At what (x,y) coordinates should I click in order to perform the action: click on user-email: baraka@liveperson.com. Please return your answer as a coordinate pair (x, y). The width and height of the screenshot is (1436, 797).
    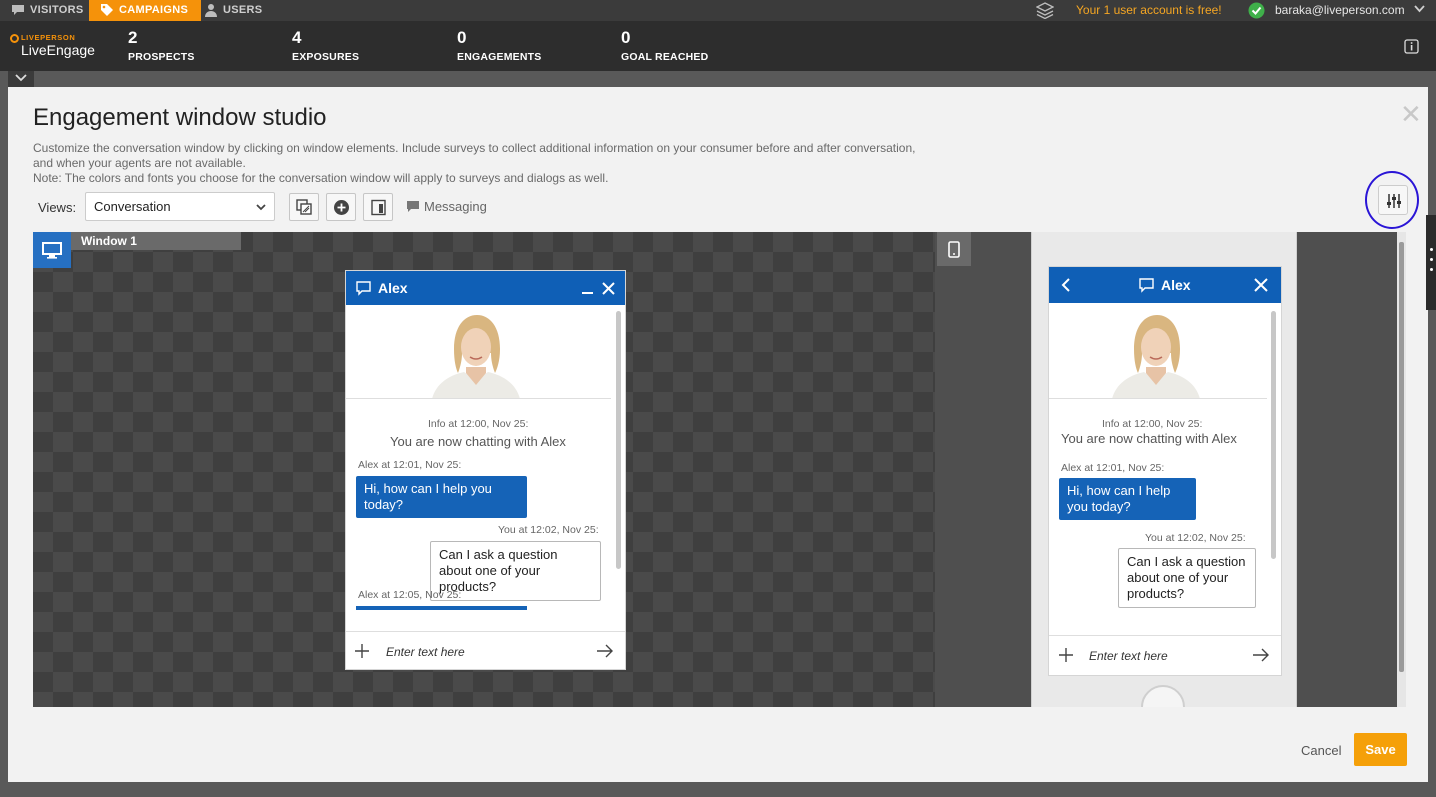
    Looking at the image, I should click on (1340, 10).